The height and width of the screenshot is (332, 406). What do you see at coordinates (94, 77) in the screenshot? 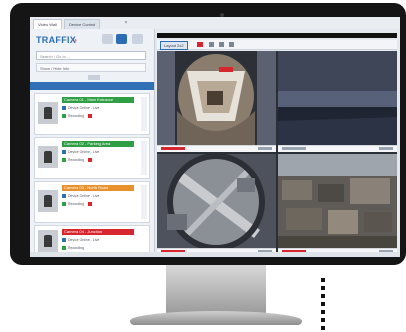
I see `collapse-handle` at bounding box center [94, 77].